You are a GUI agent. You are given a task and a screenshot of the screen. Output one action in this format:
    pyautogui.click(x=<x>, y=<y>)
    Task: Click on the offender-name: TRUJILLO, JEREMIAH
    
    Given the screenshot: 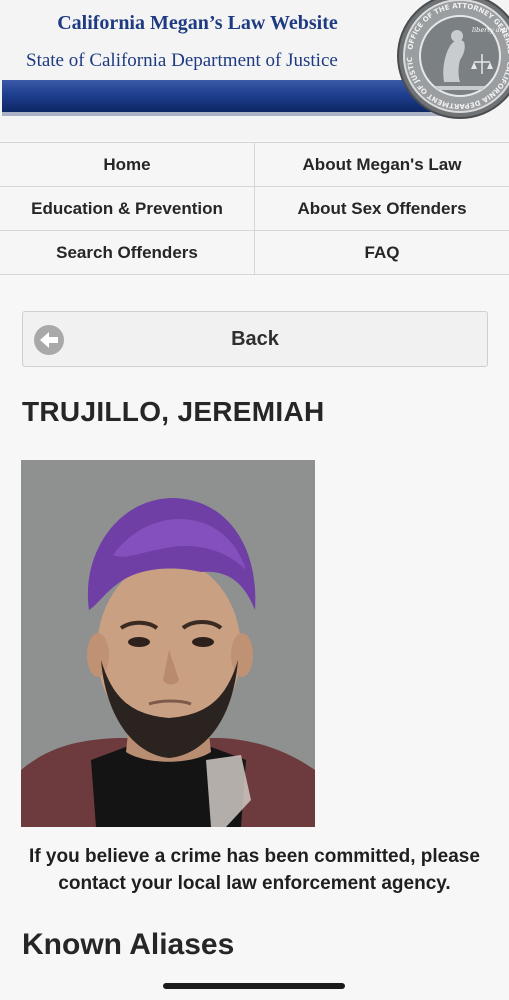 What is the action you would take?
    pyautogui.click(x=173, y=411)
    